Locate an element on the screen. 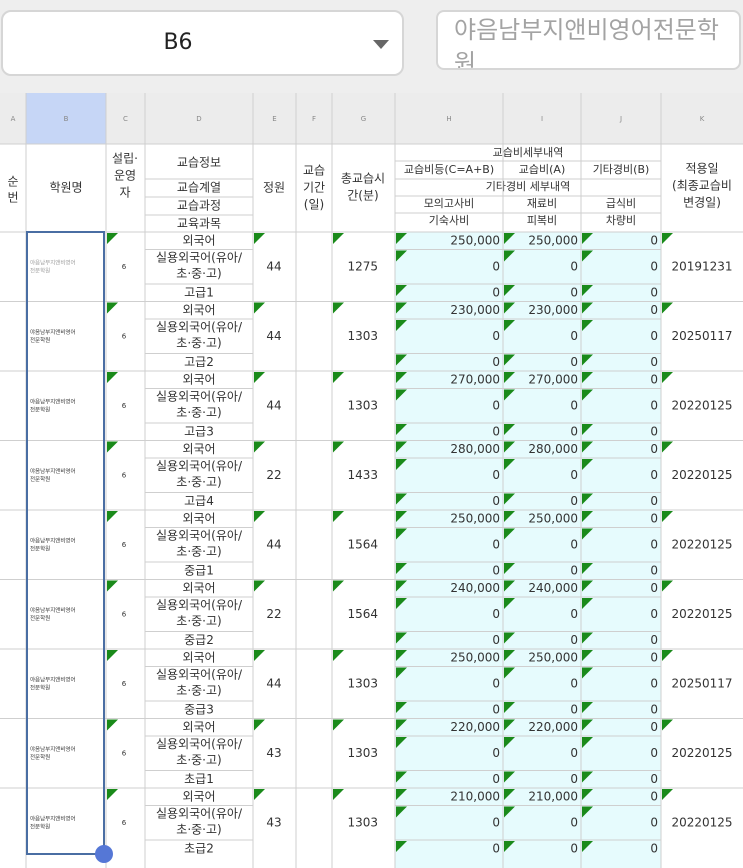  subject-cell: 중급3 is located at coordinates (199, 710).